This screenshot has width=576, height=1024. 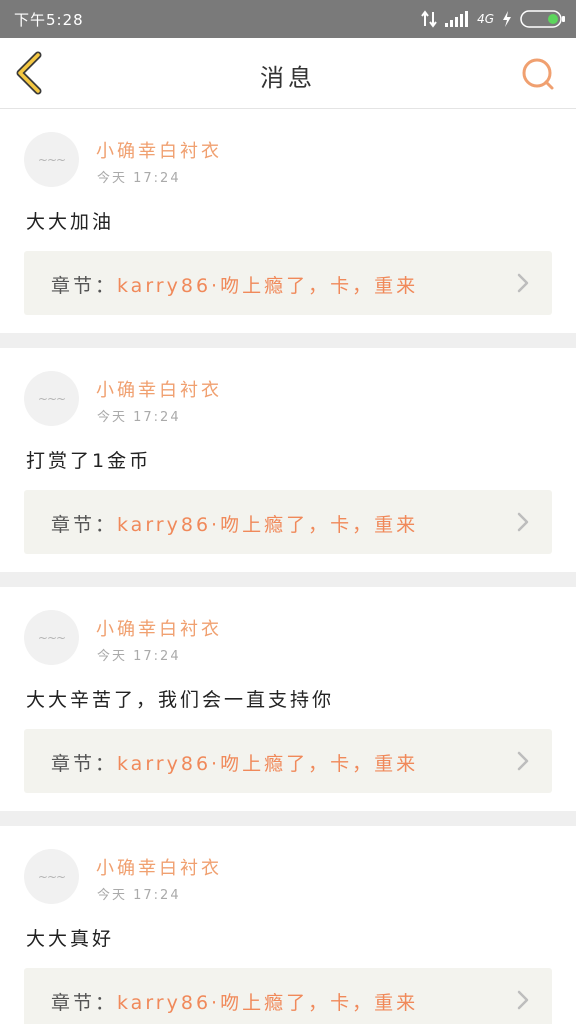 I want to click on search-icon, so click(x=538, y=74).